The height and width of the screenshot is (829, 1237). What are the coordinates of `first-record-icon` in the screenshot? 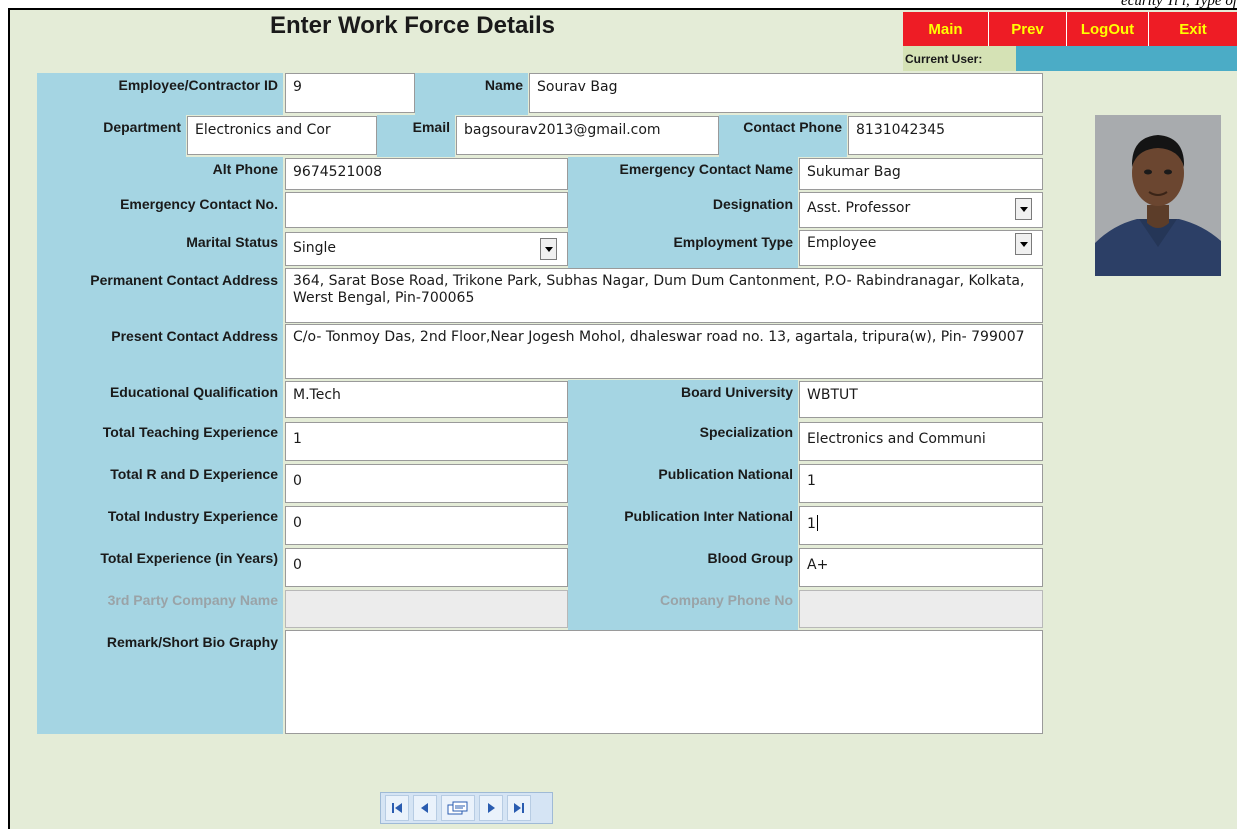 It's located at (397, 808).